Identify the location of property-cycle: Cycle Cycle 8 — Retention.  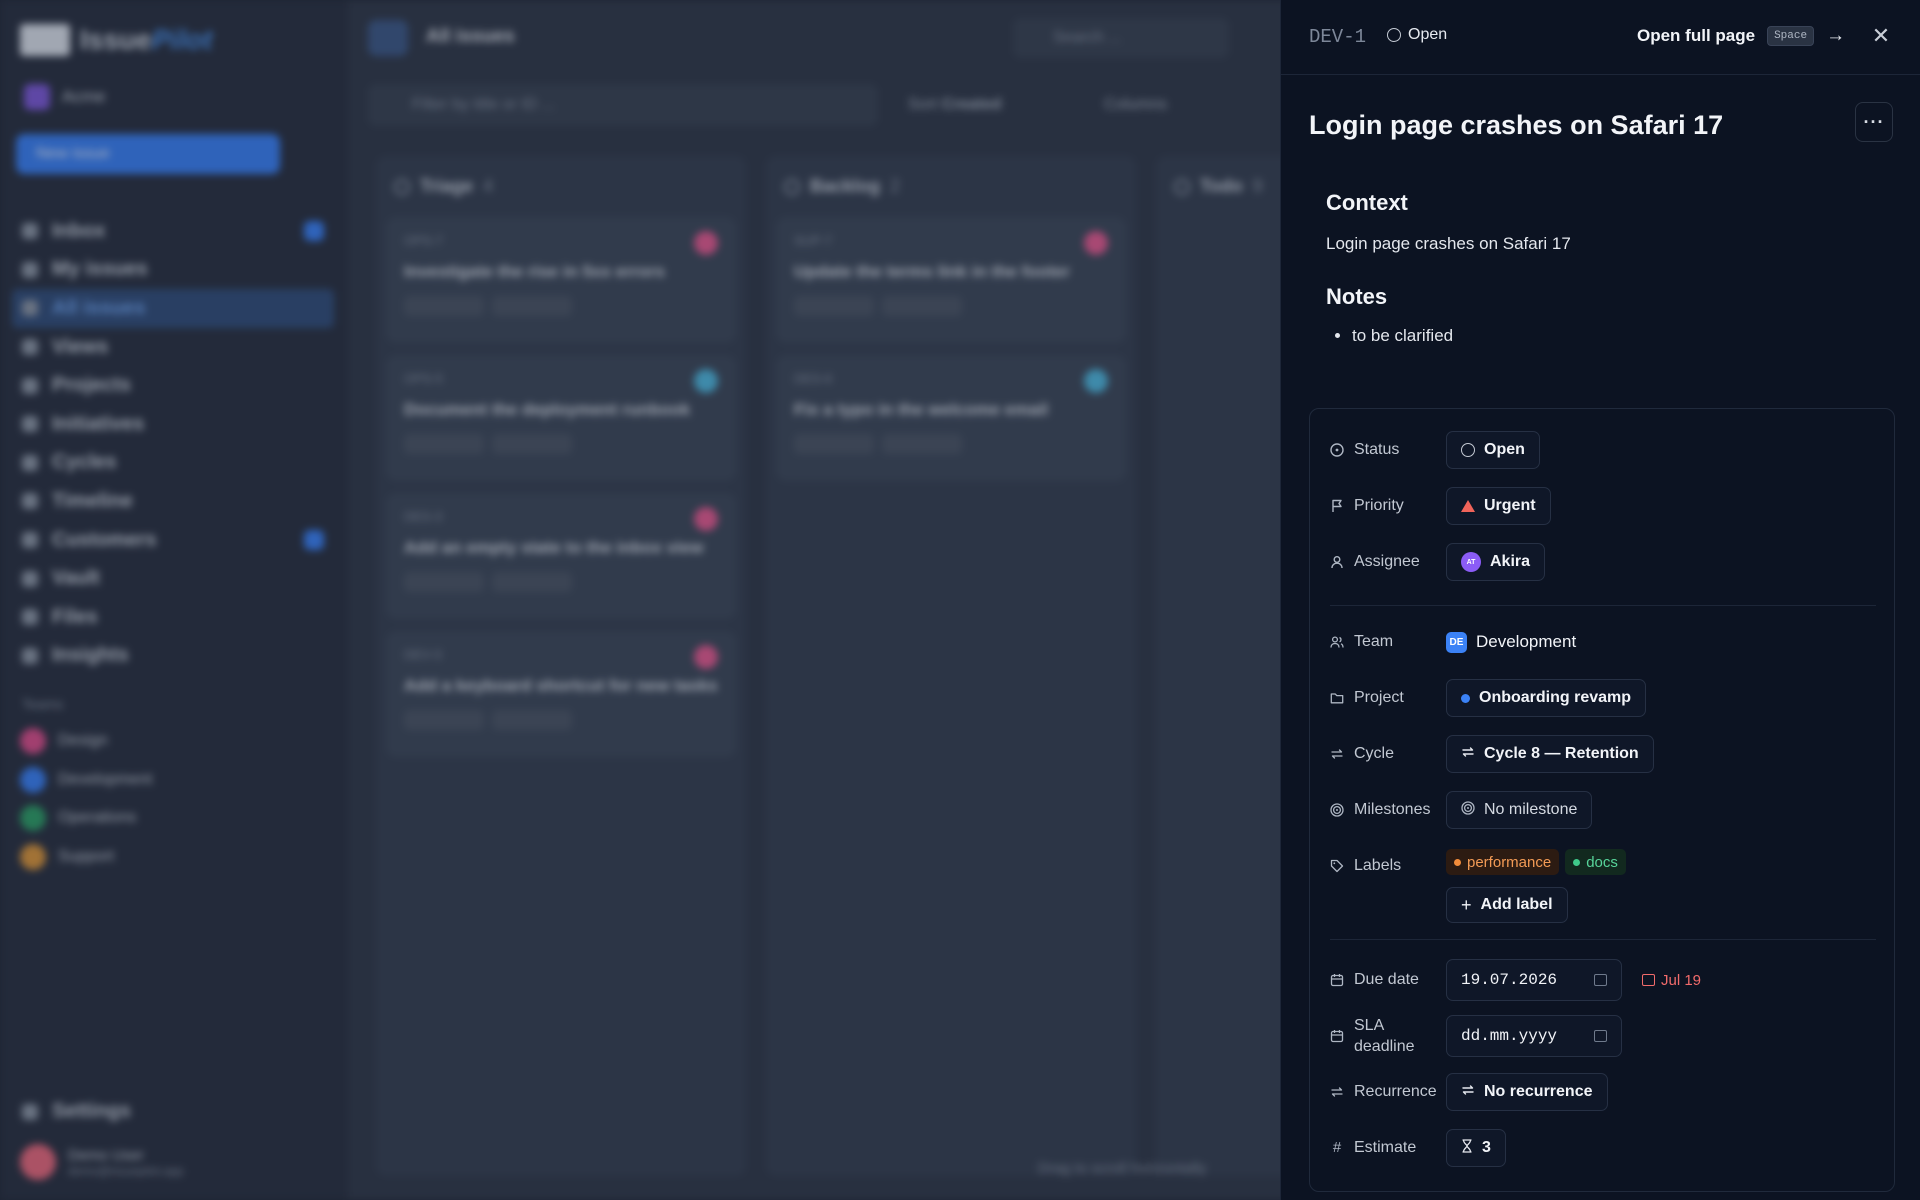
(1492, 754).